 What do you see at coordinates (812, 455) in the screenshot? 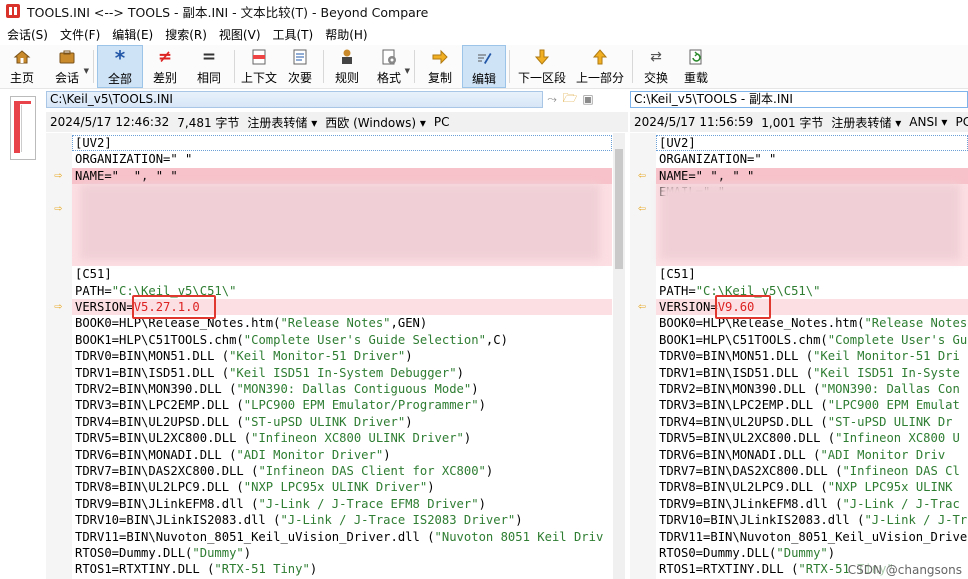
I see `right-code-line: TDRV6=BIN\MONADI.DLL ("ADI Monitor Driv` at bounding box center [812, 455].